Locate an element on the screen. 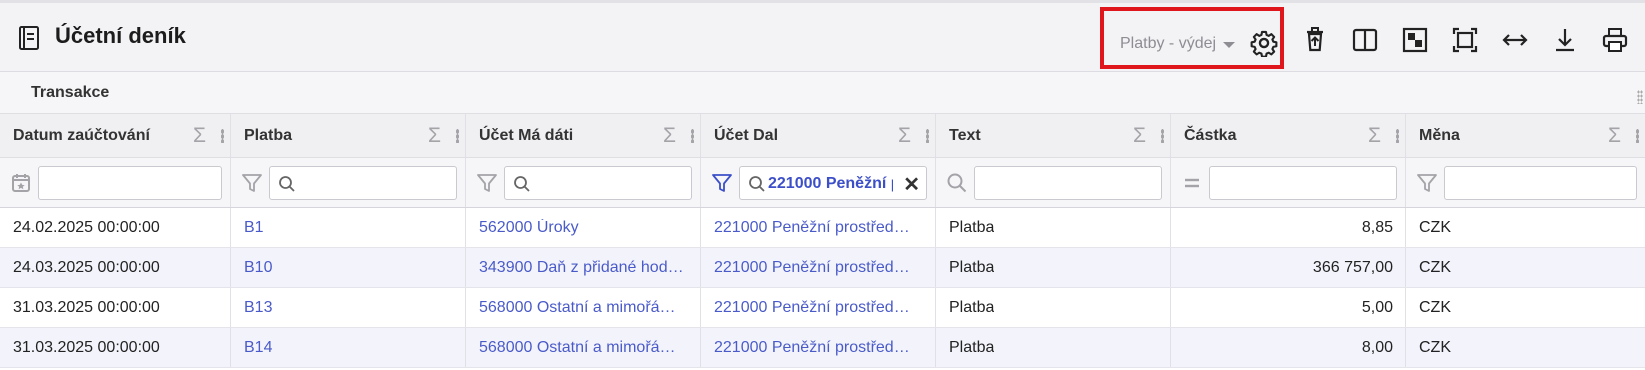 The width and height of the screenshot is (1645, 370). mena-filter-input is located at coordinates (1540, 183).